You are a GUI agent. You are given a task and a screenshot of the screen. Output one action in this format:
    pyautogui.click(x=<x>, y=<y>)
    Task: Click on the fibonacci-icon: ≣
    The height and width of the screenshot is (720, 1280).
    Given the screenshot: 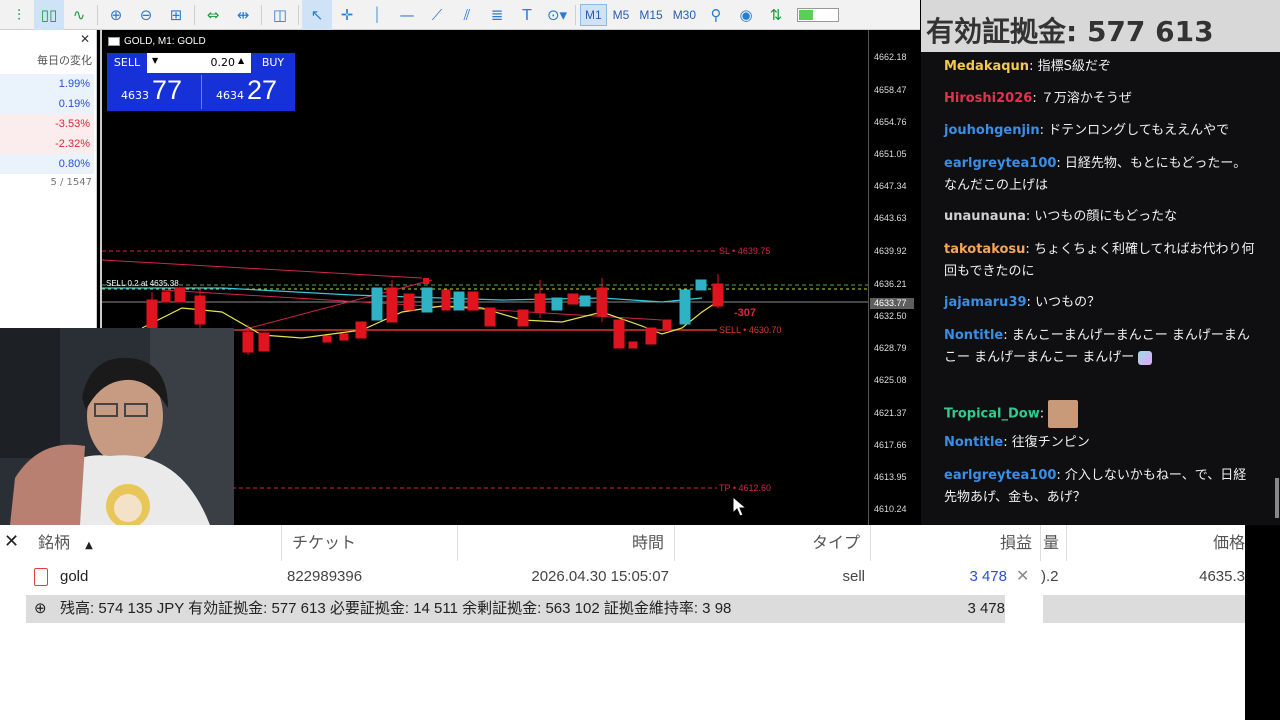 What is the action you would take?
    pyautogui.click(x=497, y=15)
    